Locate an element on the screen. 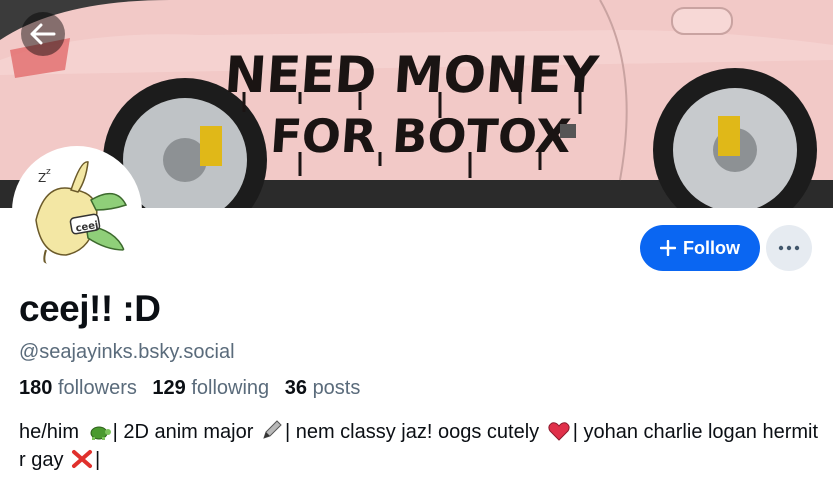  posts-stat: 36 posts is located at coordinates (323, 388).